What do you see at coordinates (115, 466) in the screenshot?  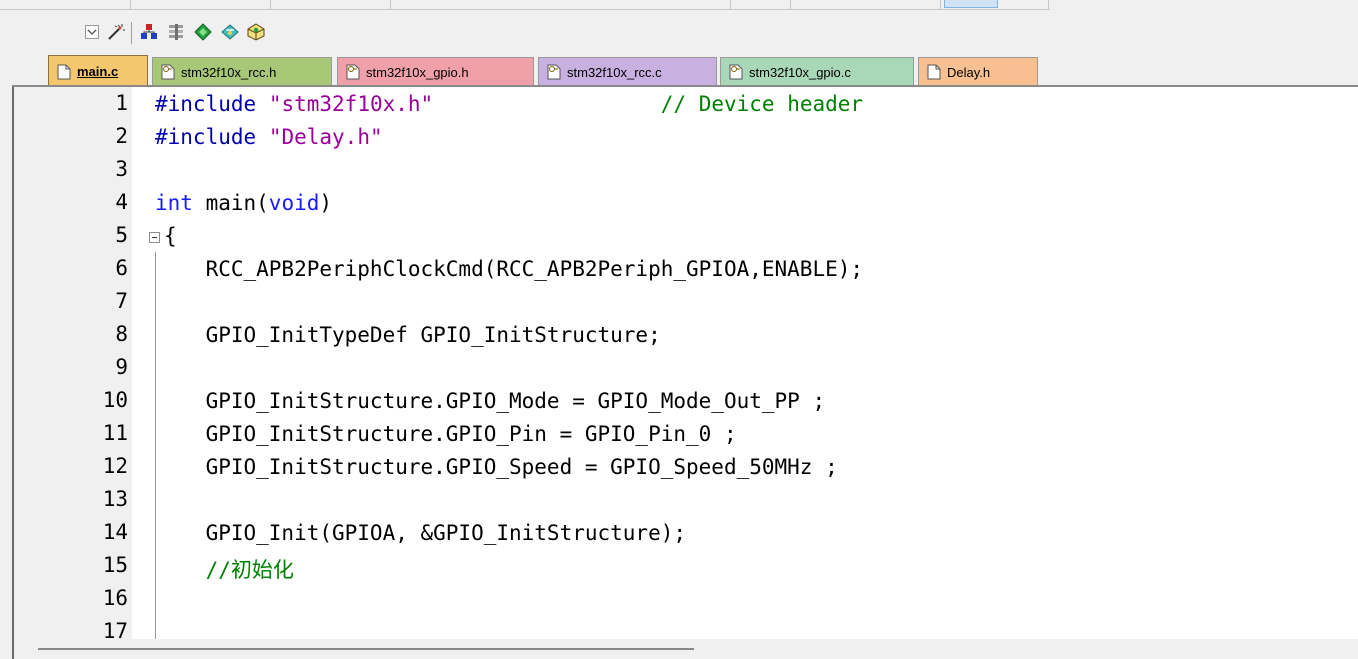 I see `line-number: 12` at bounding box center [115, 466].